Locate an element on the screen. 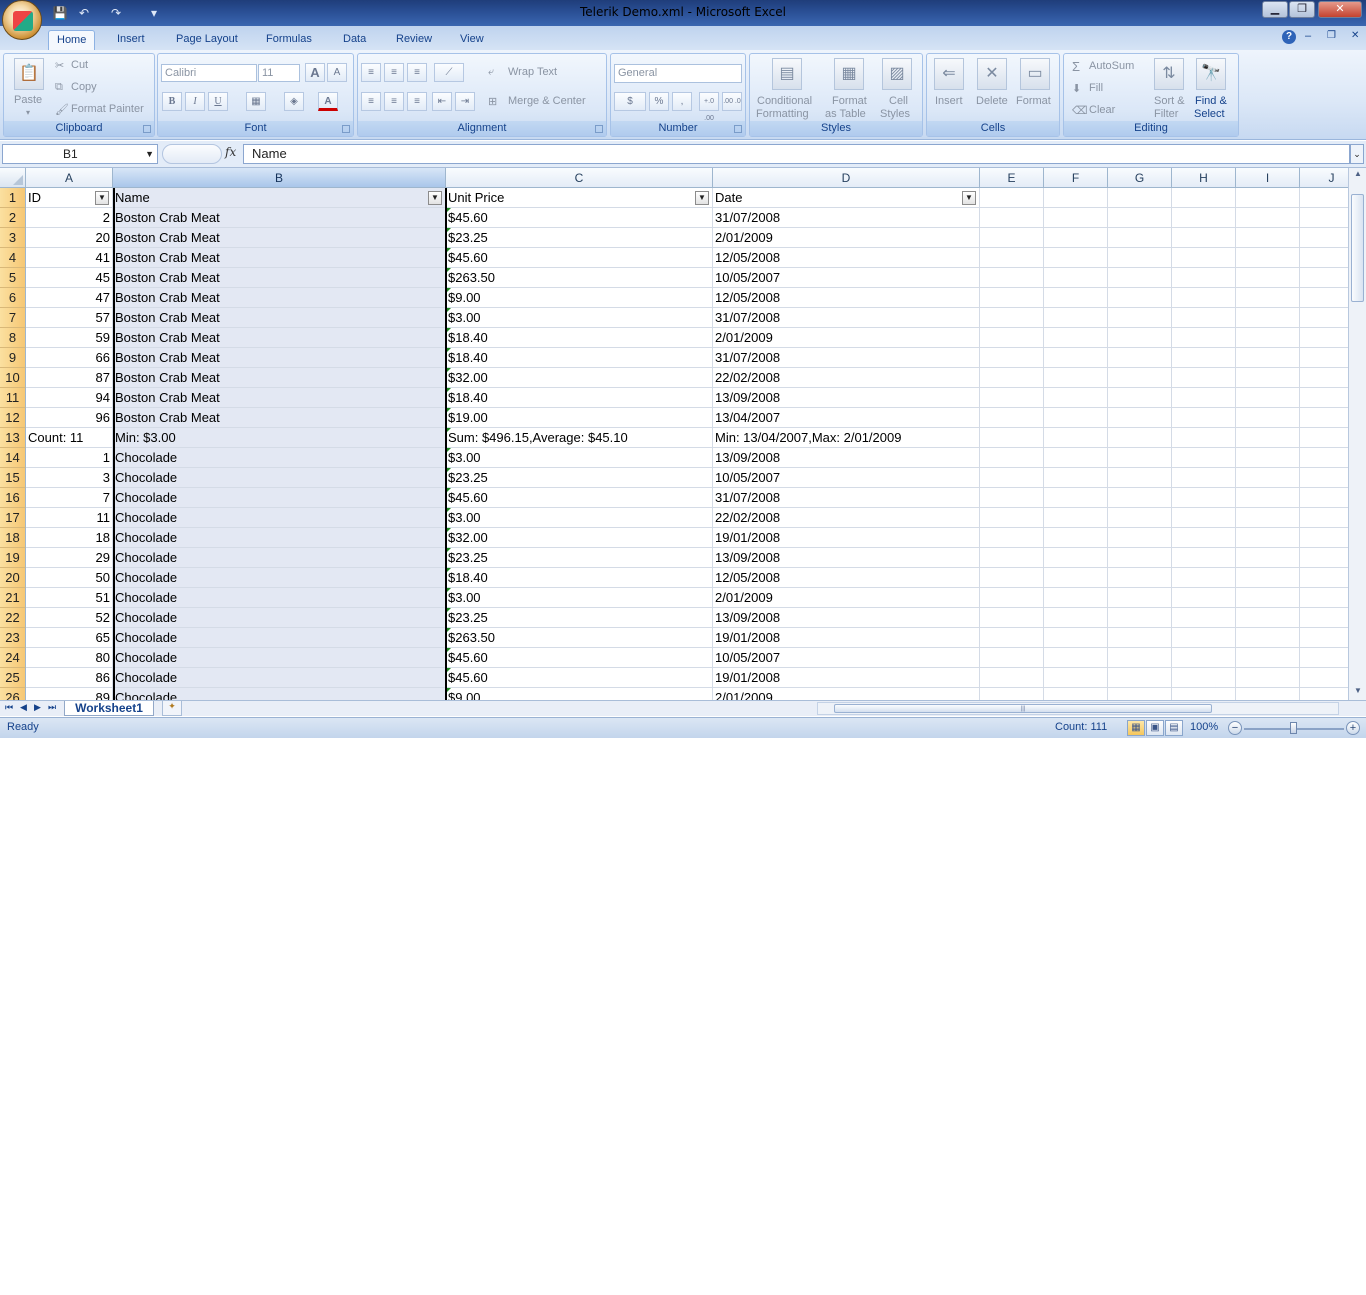 The image size is (1366, 1295). row-header: 8 is located at coordinates (13, 338).